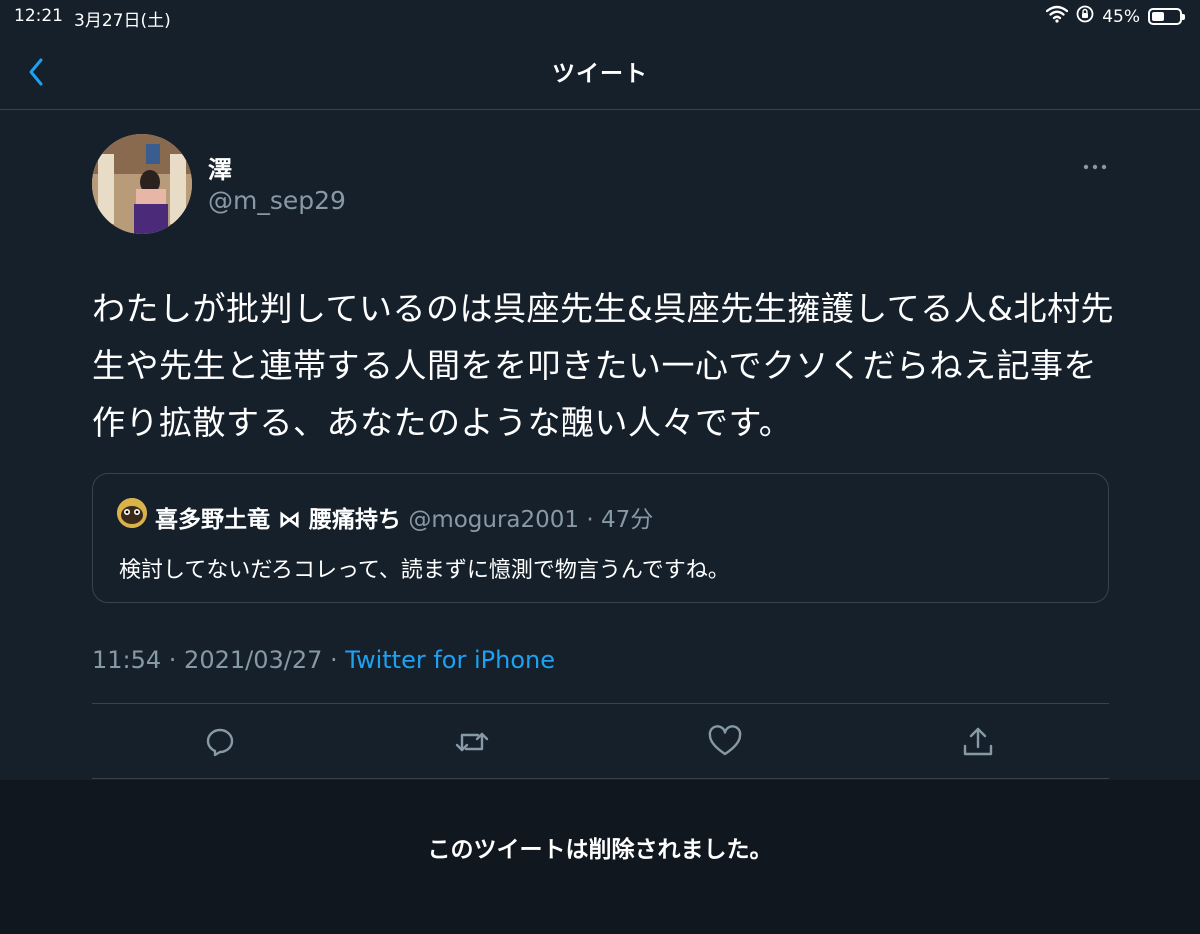 The width and height of the screenshot is (1200, 934). I want to click on quoted-avatar, so click(132, 513).